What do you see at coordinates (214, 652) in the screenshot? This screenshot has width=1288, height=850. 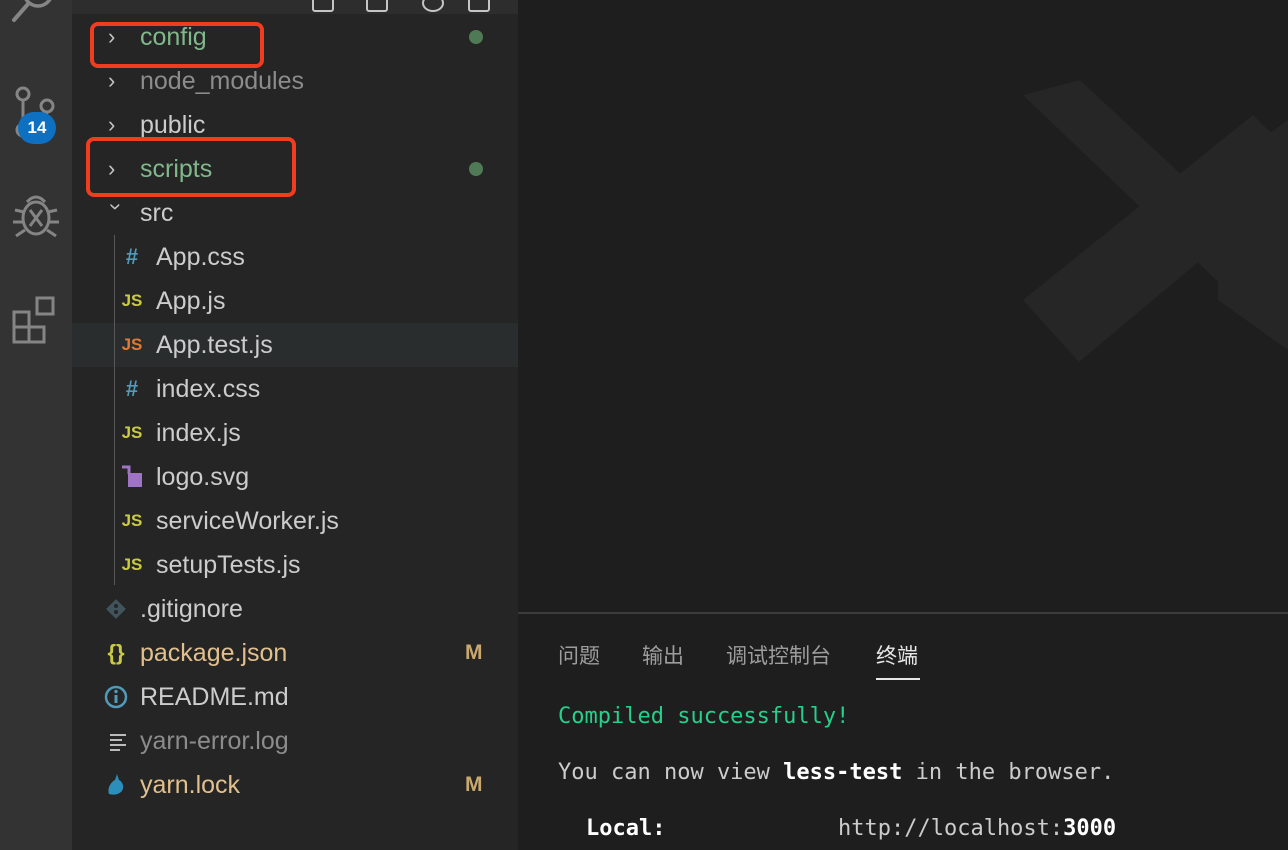 I see `tree-item-label: package.json` at bounding box center [214, 652].